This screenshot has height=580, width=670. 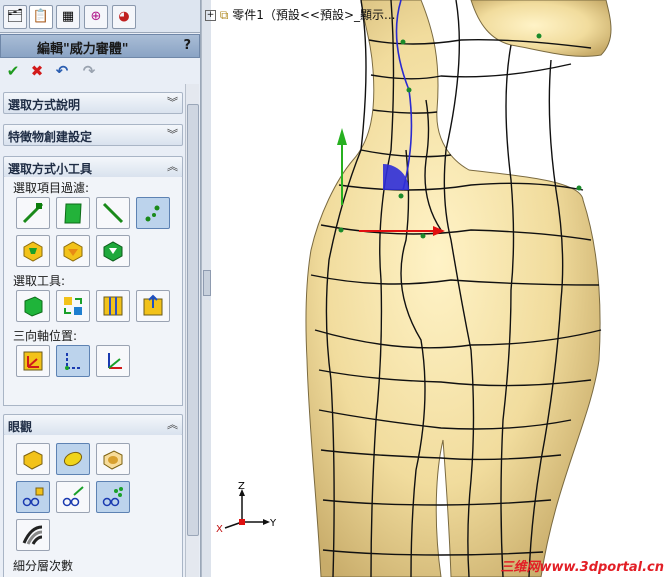 I want to click on panel-tabs: 🗂 📋 ▦ ⊕ ◕, so click(x=100, y=16).